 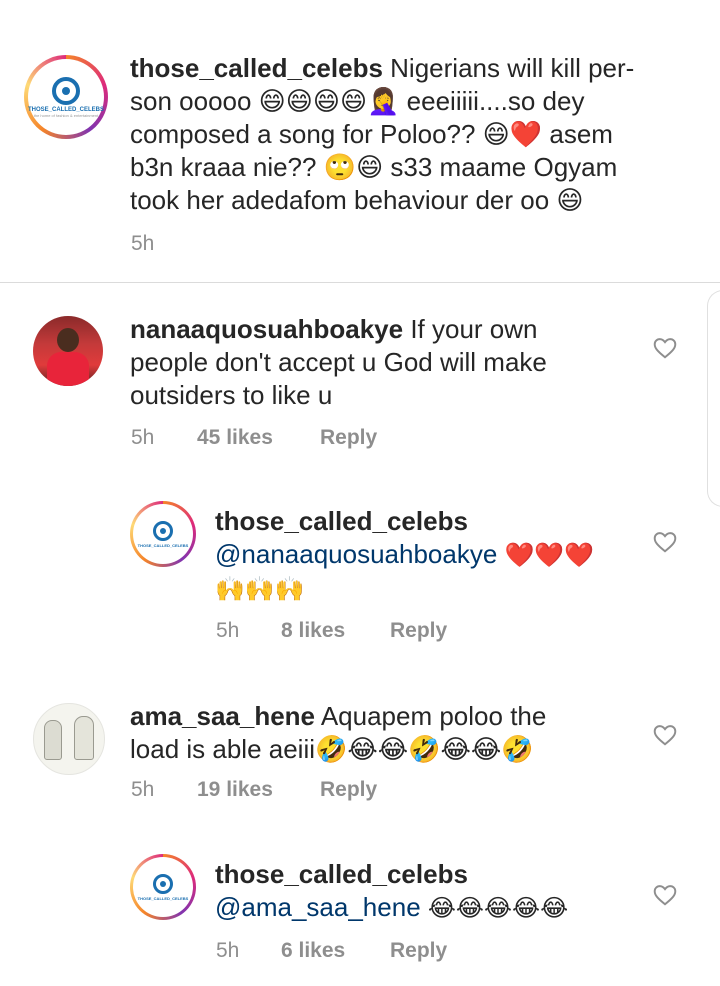 I want to click on emoji-text: 😂😂😂😂😂, so click(x=498, y=908).